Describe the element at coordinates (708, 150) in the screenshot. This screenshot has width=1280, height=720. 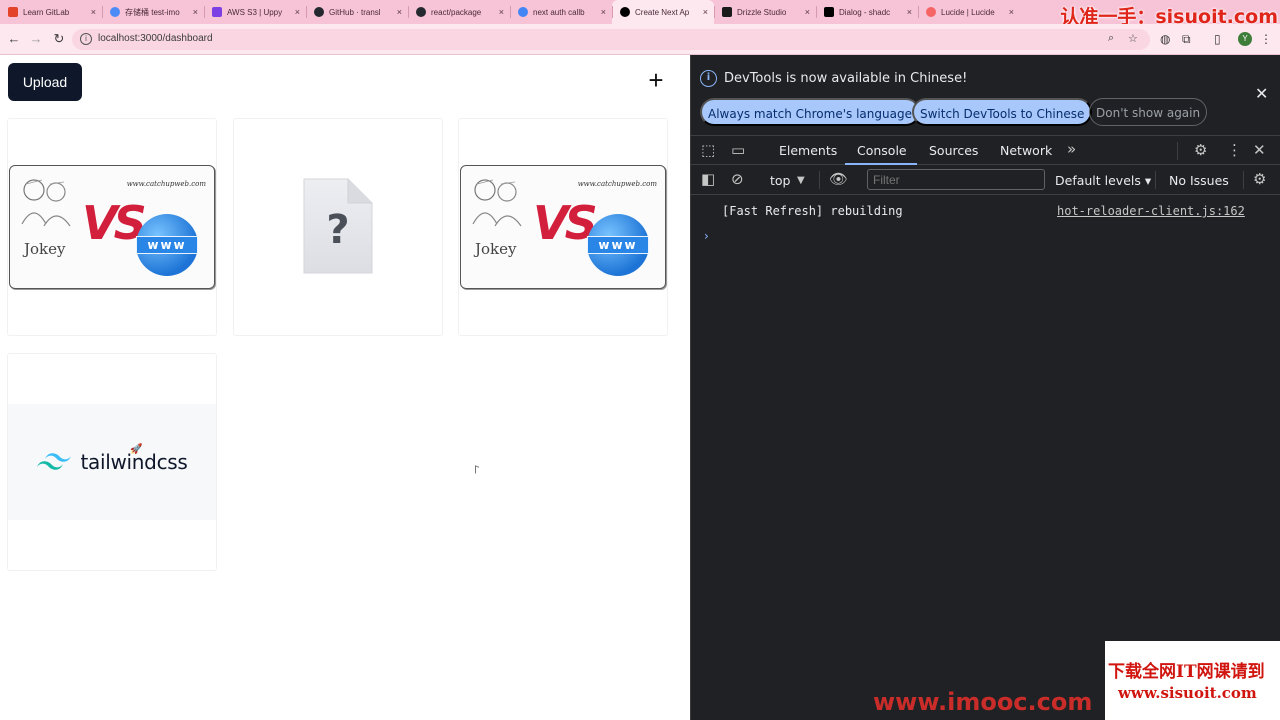
I see `inspect-element-icon: ⬚` at that location.